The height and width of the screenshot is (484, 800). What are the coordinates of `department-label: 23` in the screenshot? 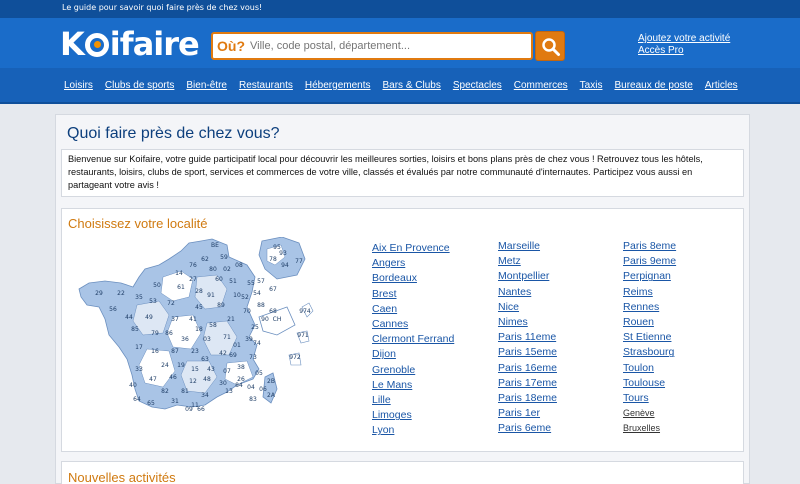 It's located at (195, 351).